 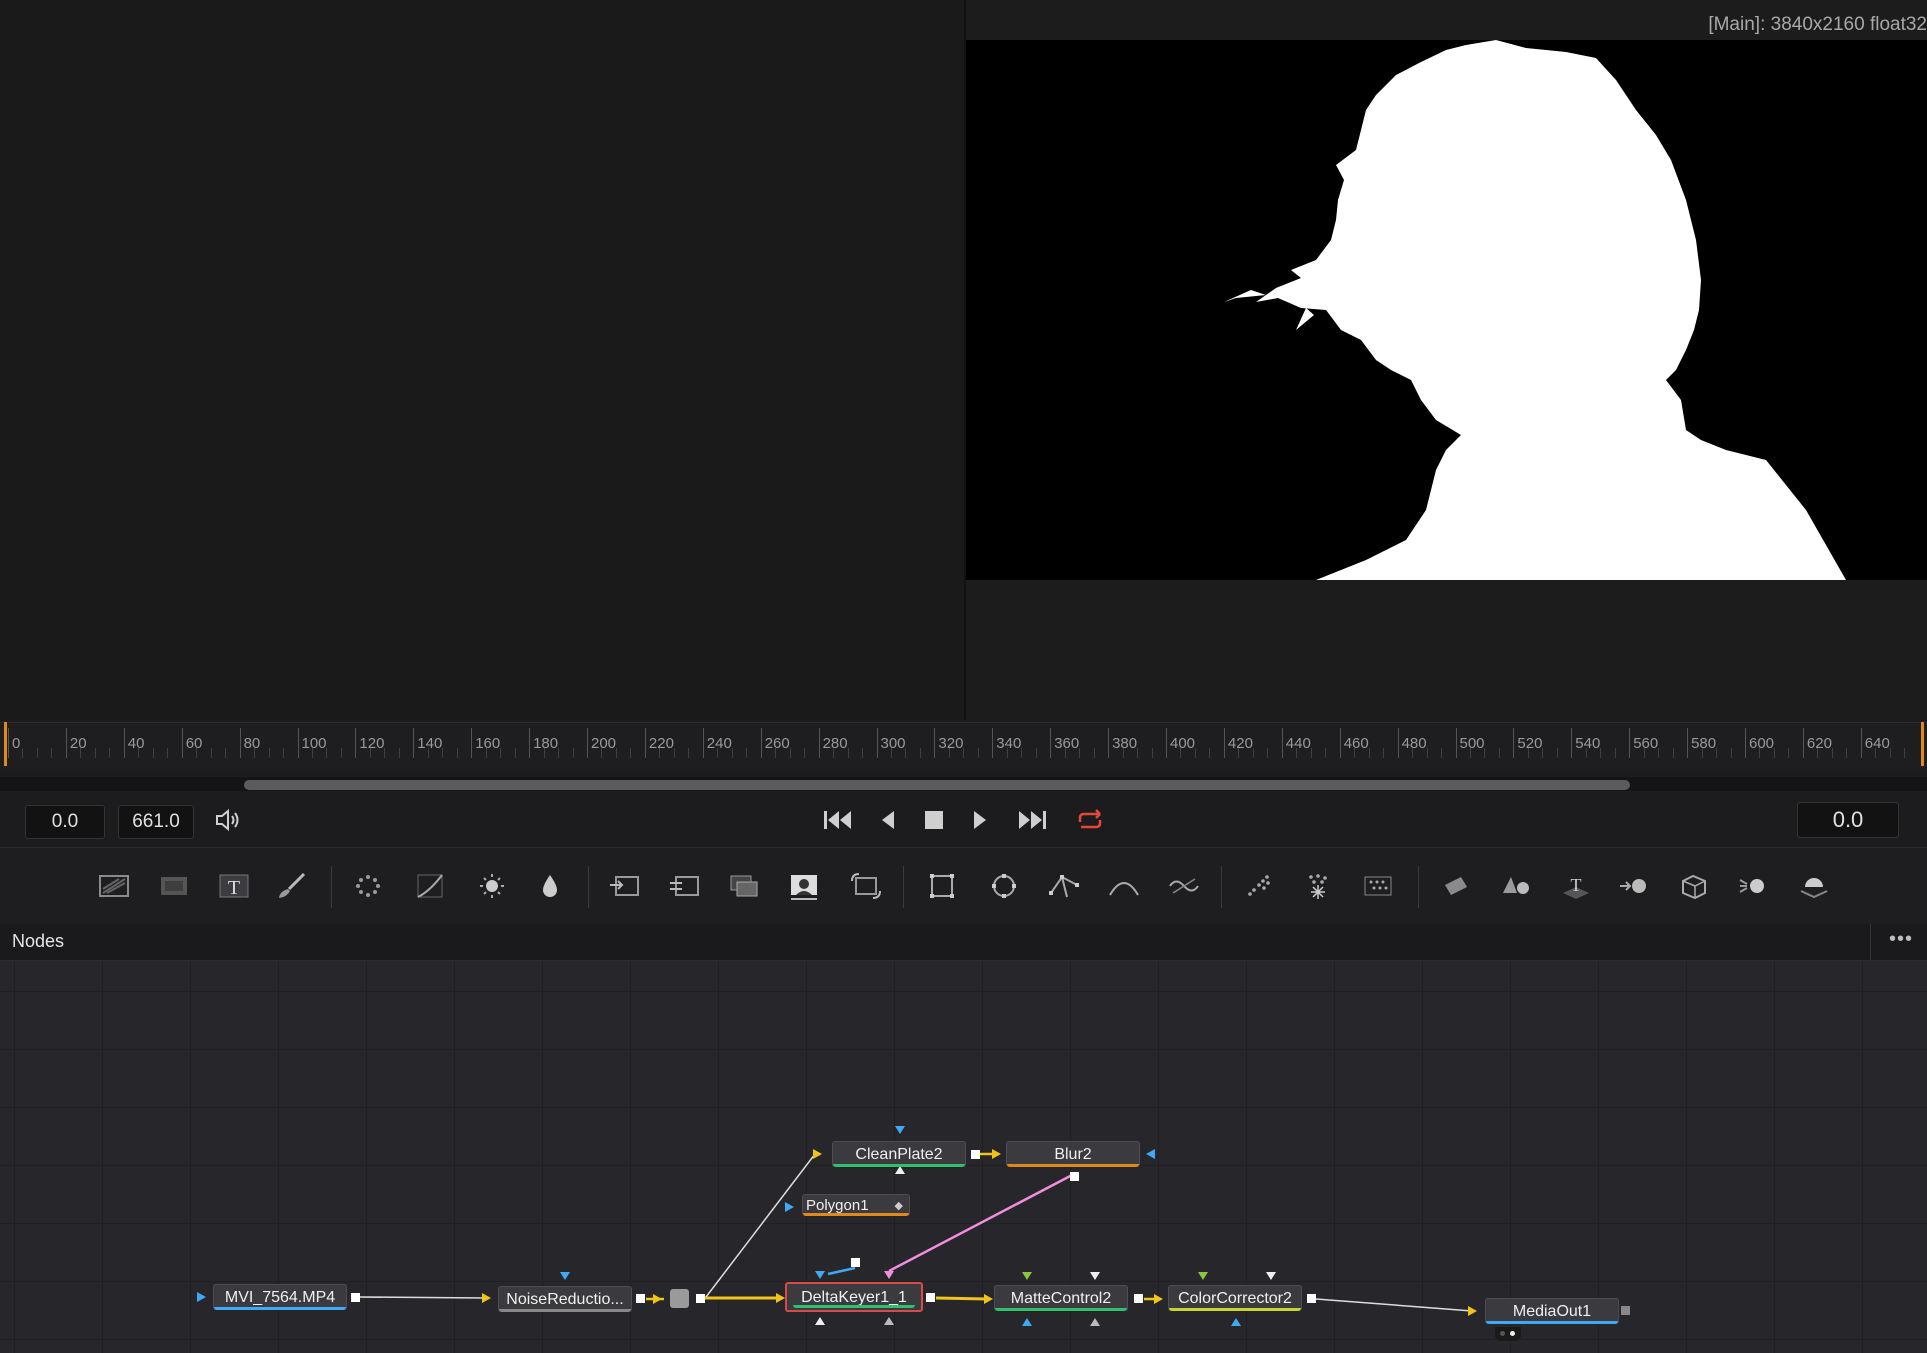 I want to click on ruler-tick-label: 160, so click(x=488, y=743).